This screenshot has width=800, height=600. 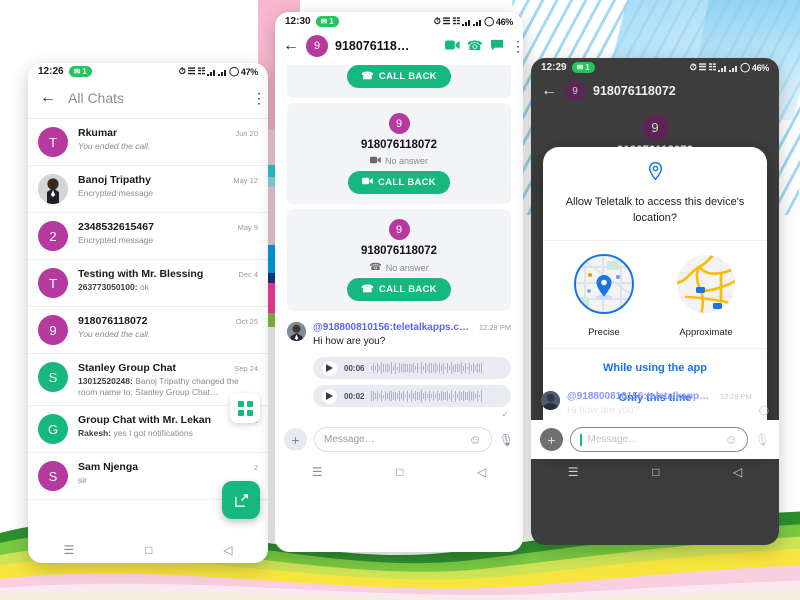 What do you see at coordinates (148, 189) in the screenshot?
I see `chat-list-item: Banoj Tripathy May 12 Encrypted message` at bounding box center [148, 189].